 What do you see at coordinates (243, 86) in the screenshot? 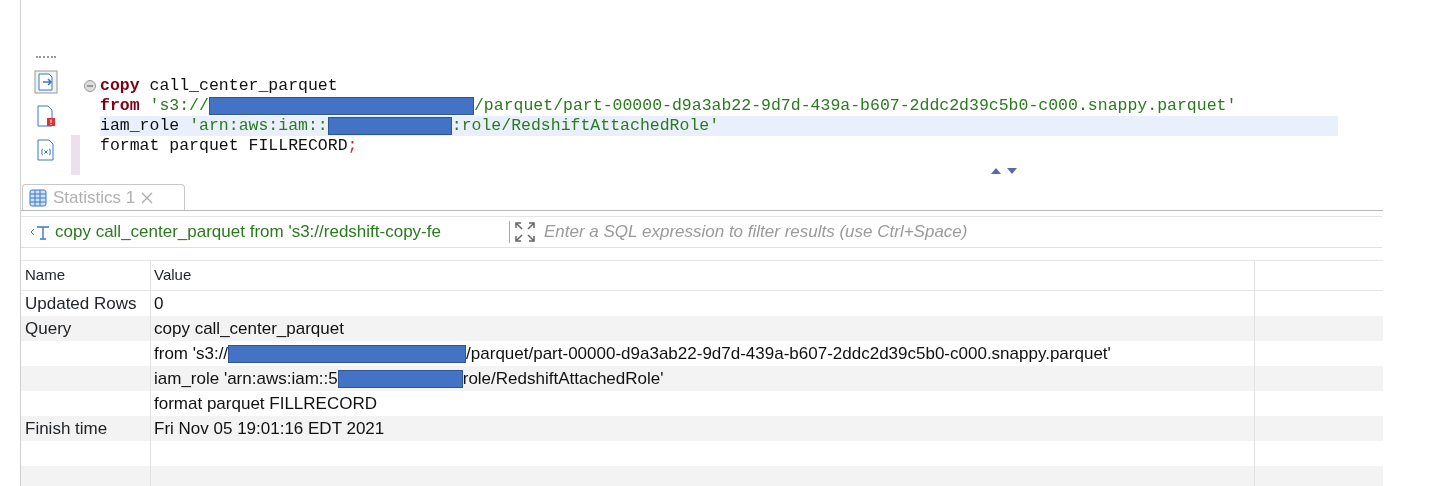
I see `code-text: call_center_parquet` at bounding box center [243, 86].